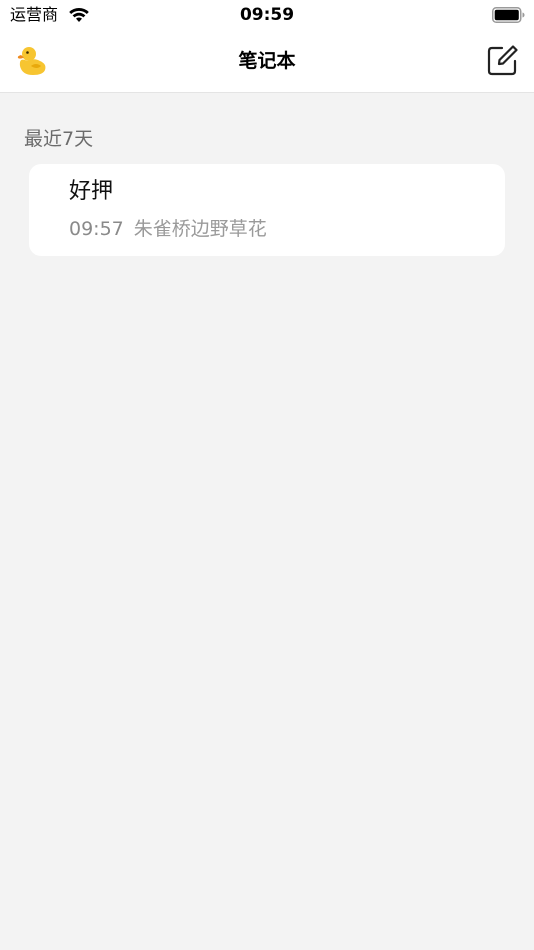  I want to click on note-meta: 09:57 朱雀桥边野草花, so click(168, 229).